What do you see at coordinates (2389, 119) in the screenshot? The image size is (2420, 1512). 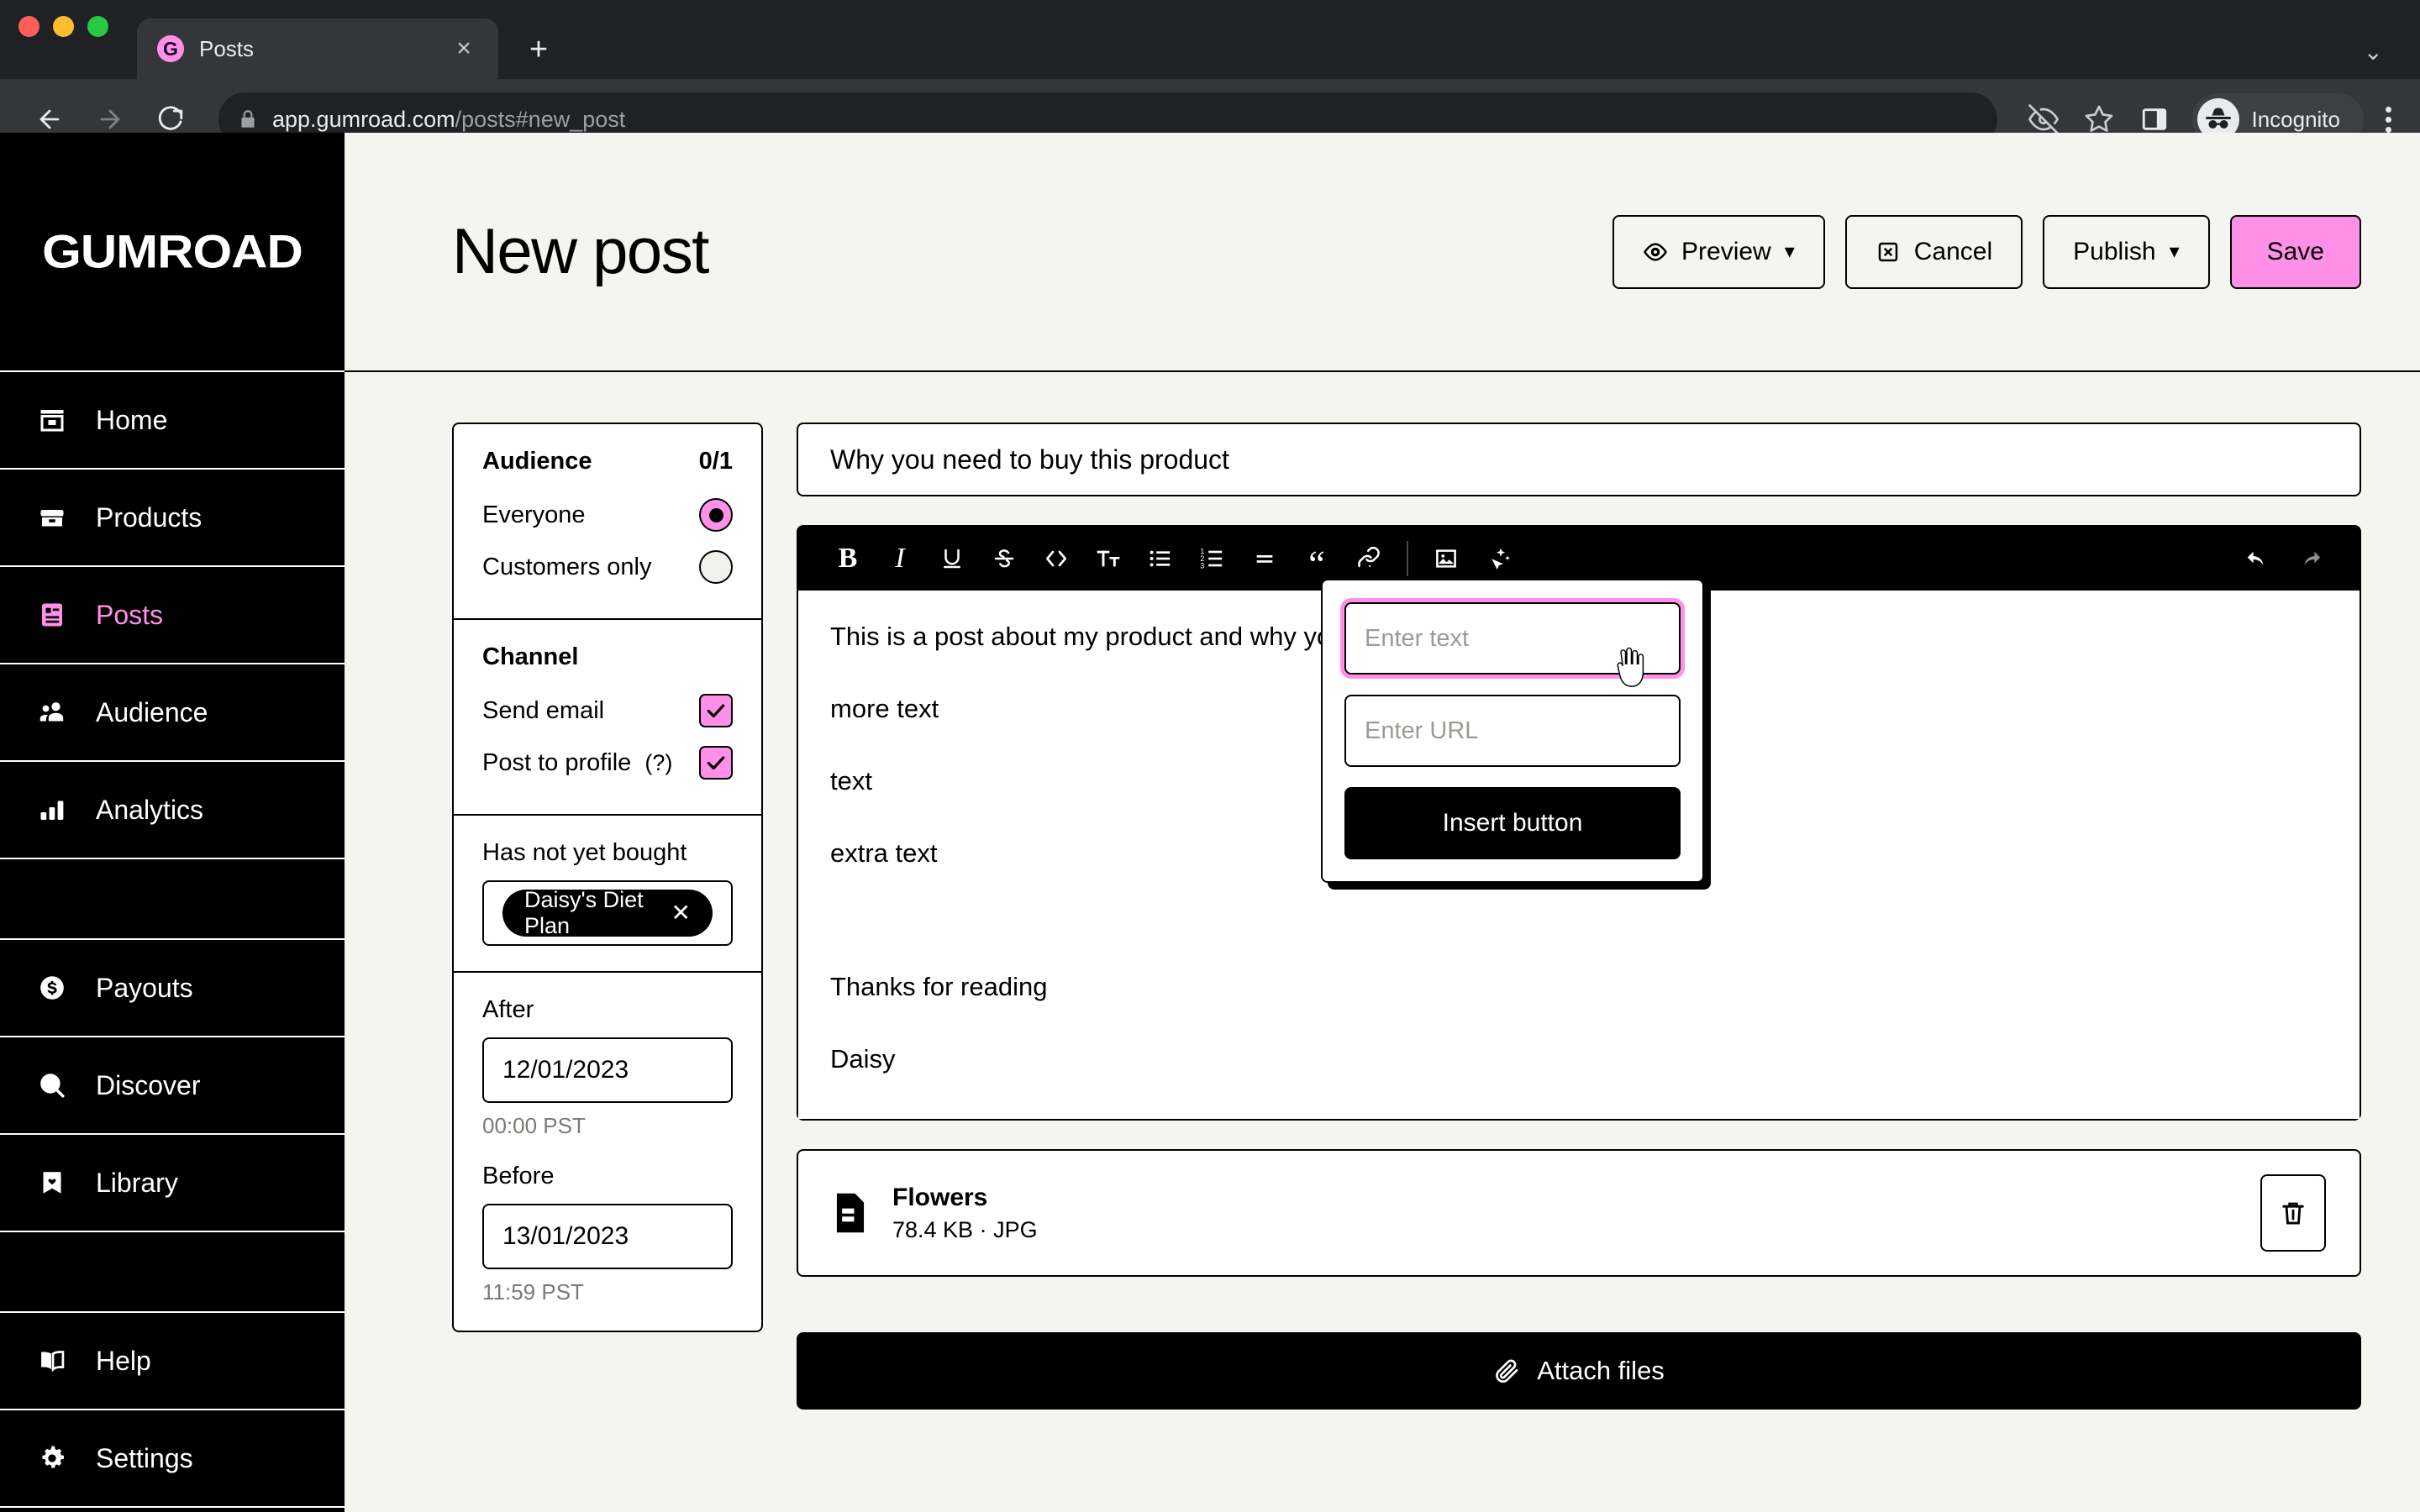 I see `kebab-menu-icon` at bounding box center [2389, 119].